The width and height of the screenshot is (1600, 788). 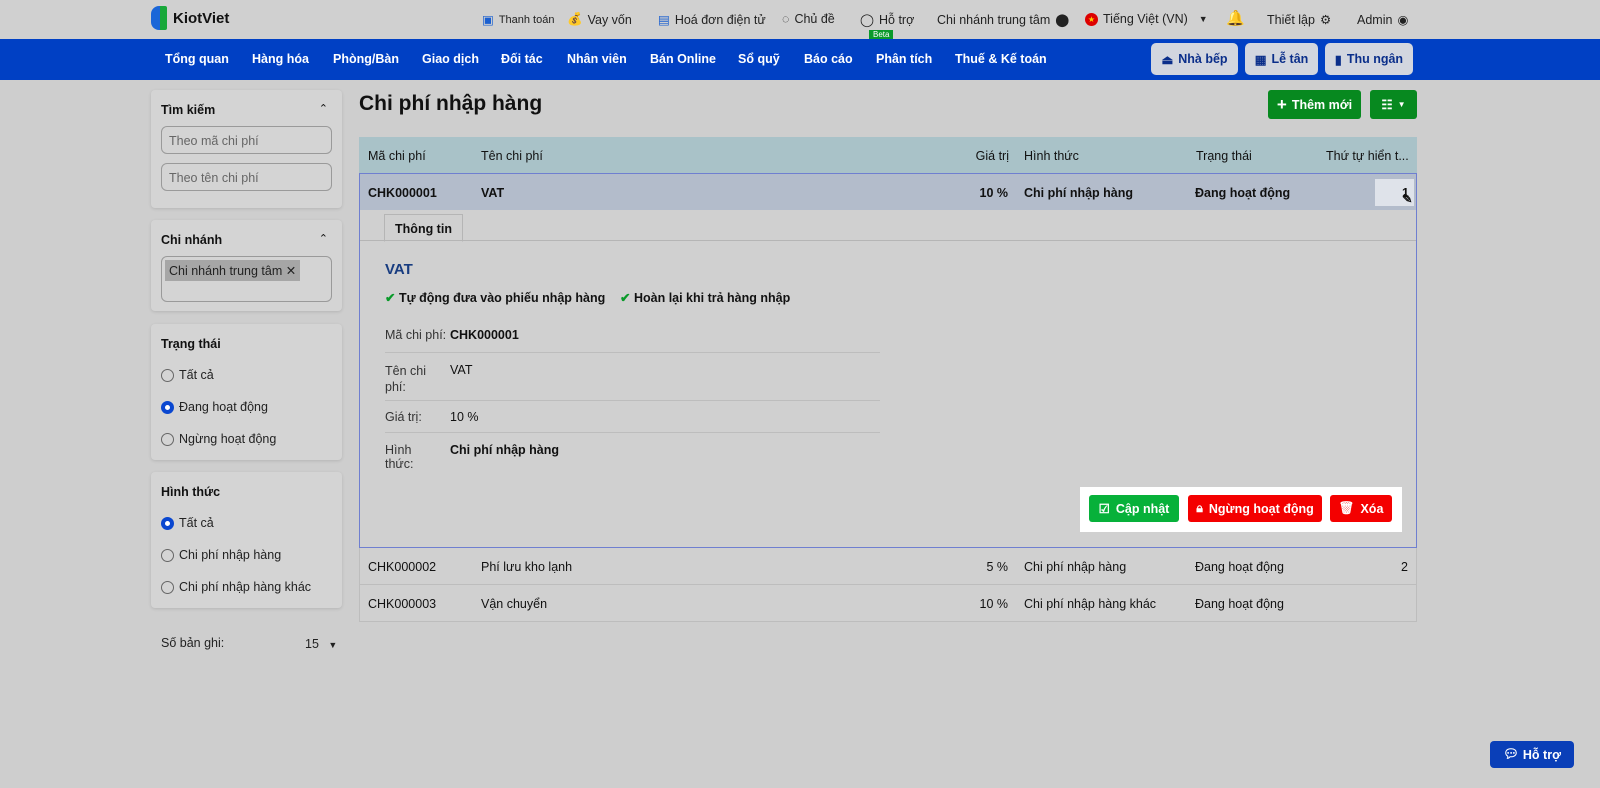 What do you see at coordinates (236, 587) in the screenshot?
I see `type-other-radio: Chi phí nhập hàng khác` at bounding box center [236, 587].